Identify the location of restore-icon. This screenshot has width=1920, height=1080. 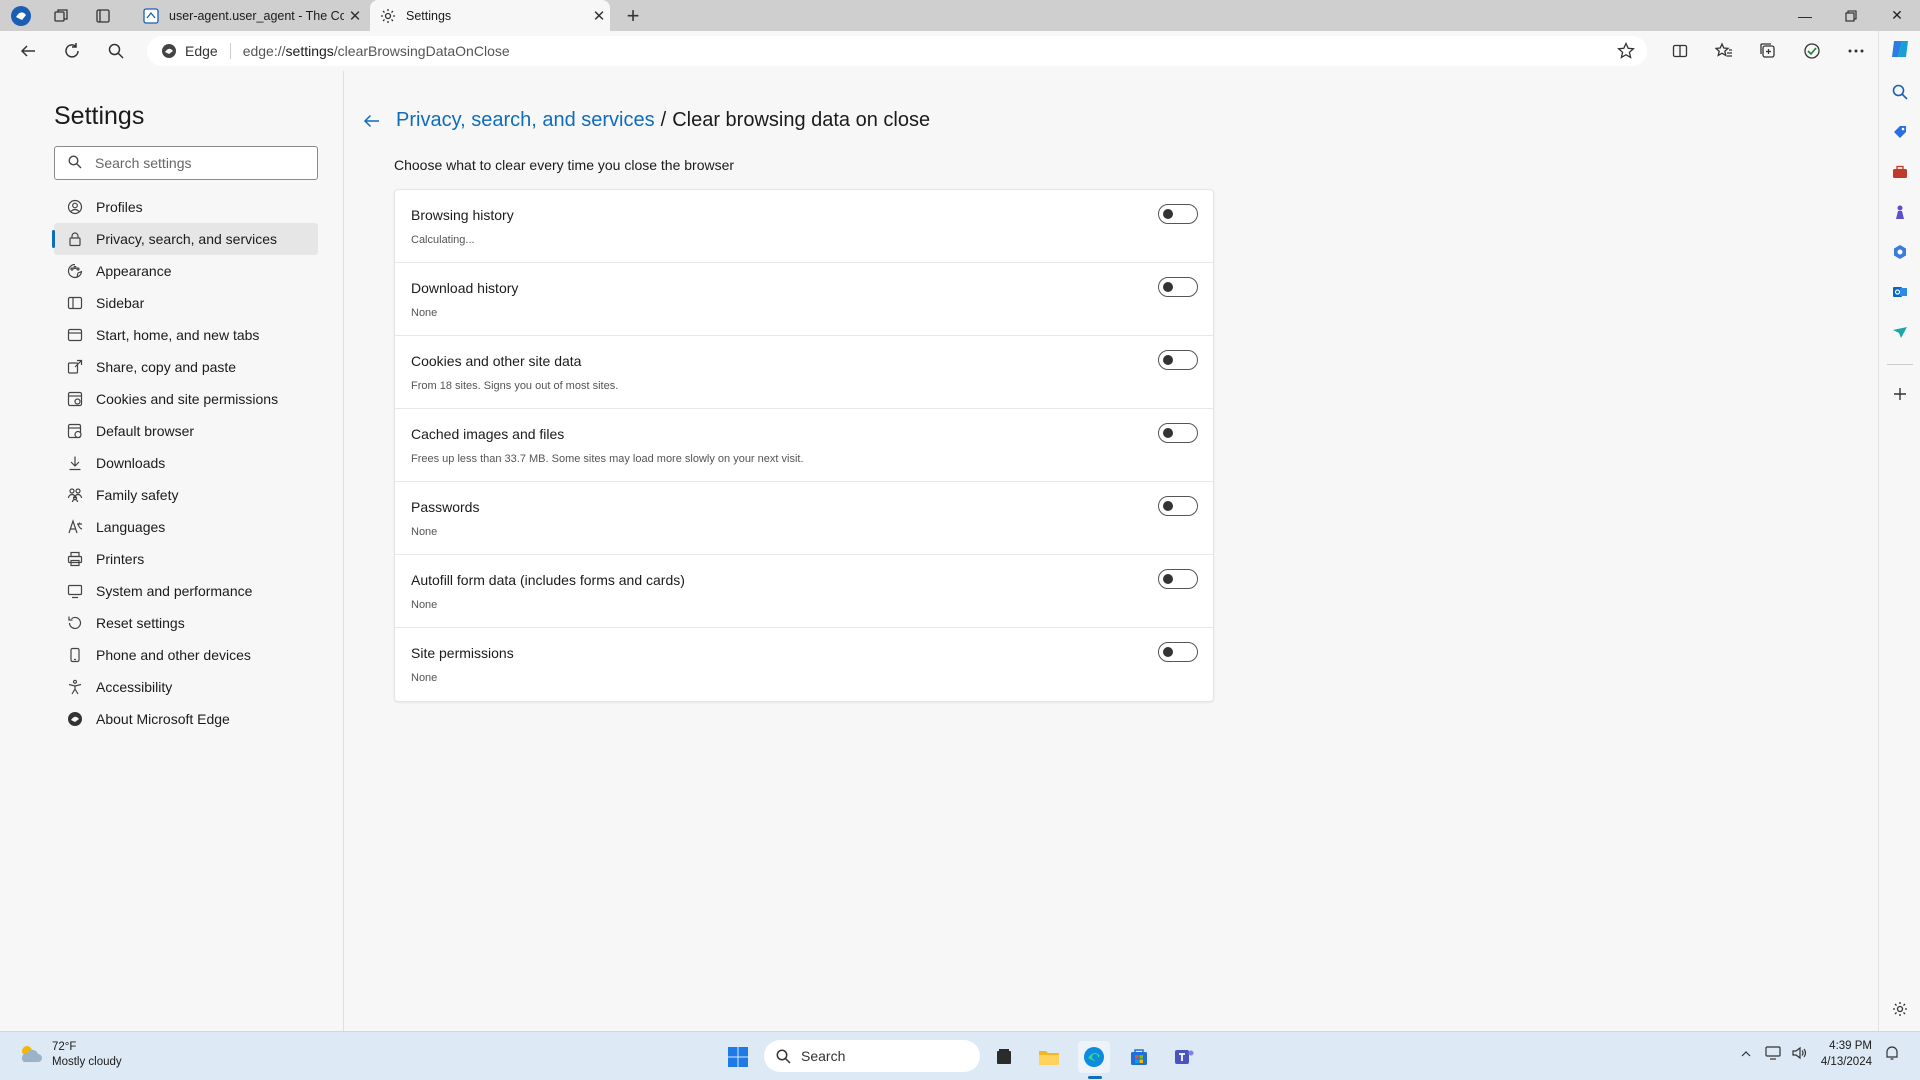
(1851, 15).